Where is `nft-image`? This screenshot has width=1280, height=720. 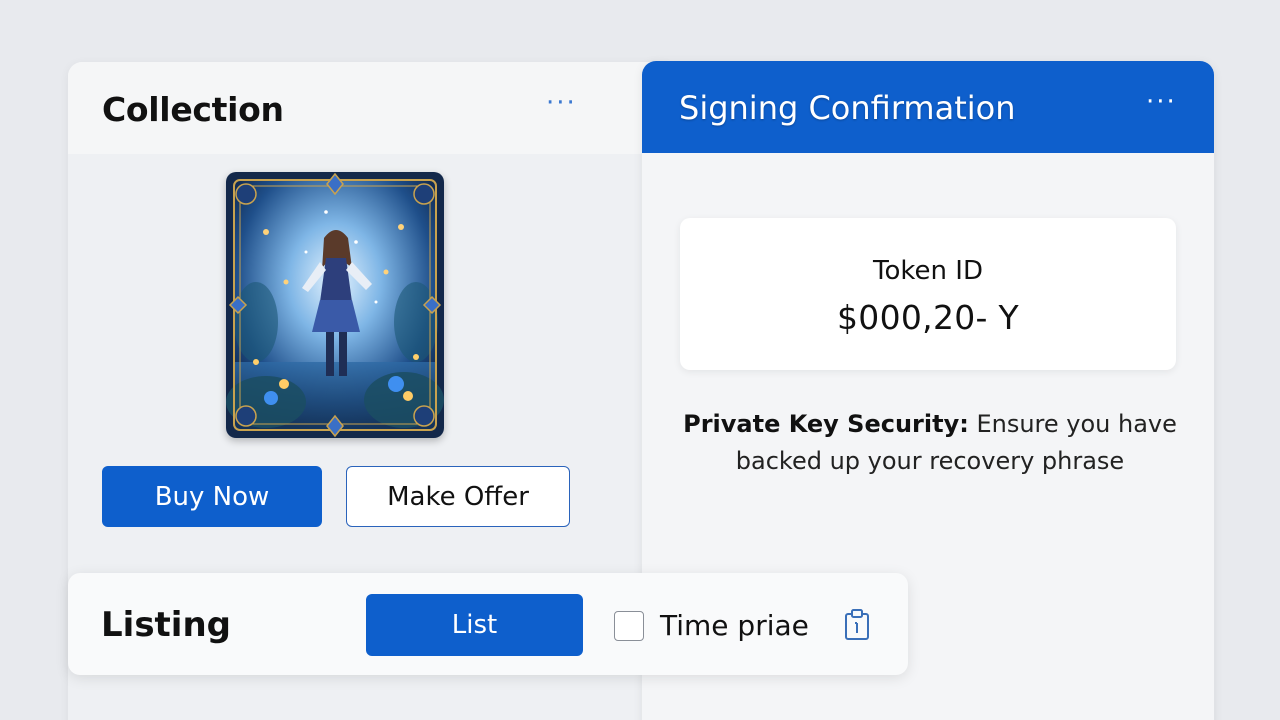
nft-image is located at coordinates (335, 305).